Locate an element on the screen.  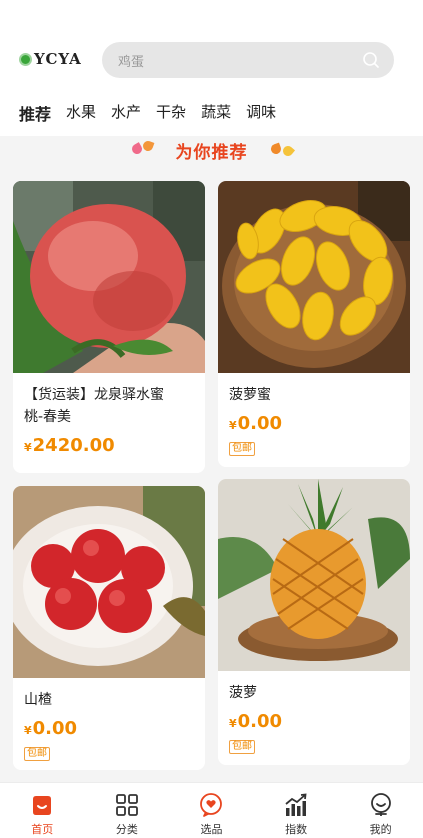
search-placeholder: 鸡蛋 is located at coordinates (131, 62).